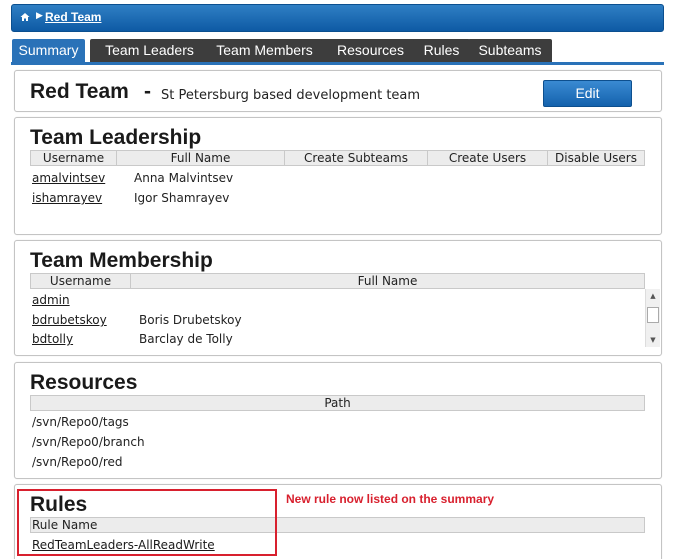  Describe the element at coordinates (264, 51) in the screenshot. I see `tab-team-members: Team Members` at that location.